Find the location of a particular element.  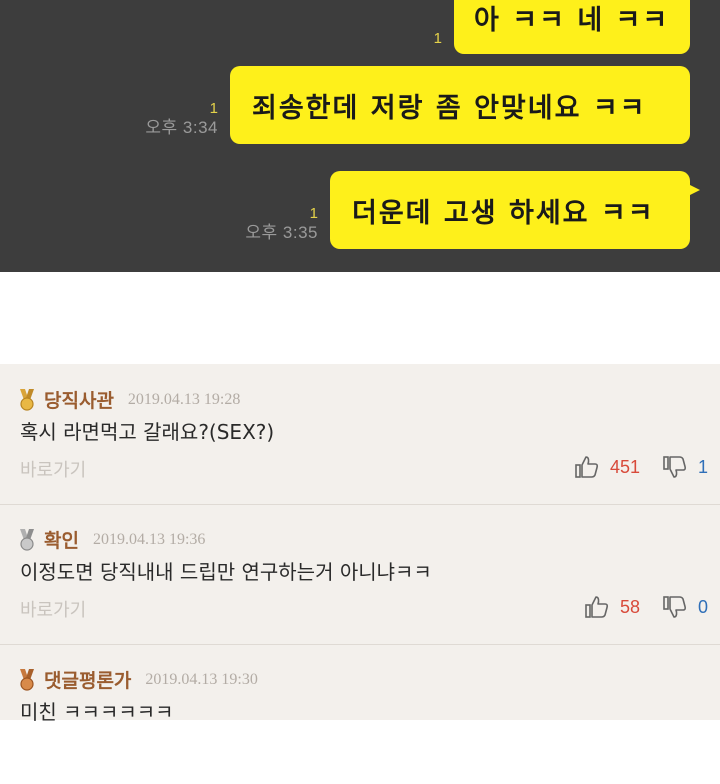

message-bubble: 더운데 고생 하세요 ㅋㅋ is located at coordinates (515, 210).